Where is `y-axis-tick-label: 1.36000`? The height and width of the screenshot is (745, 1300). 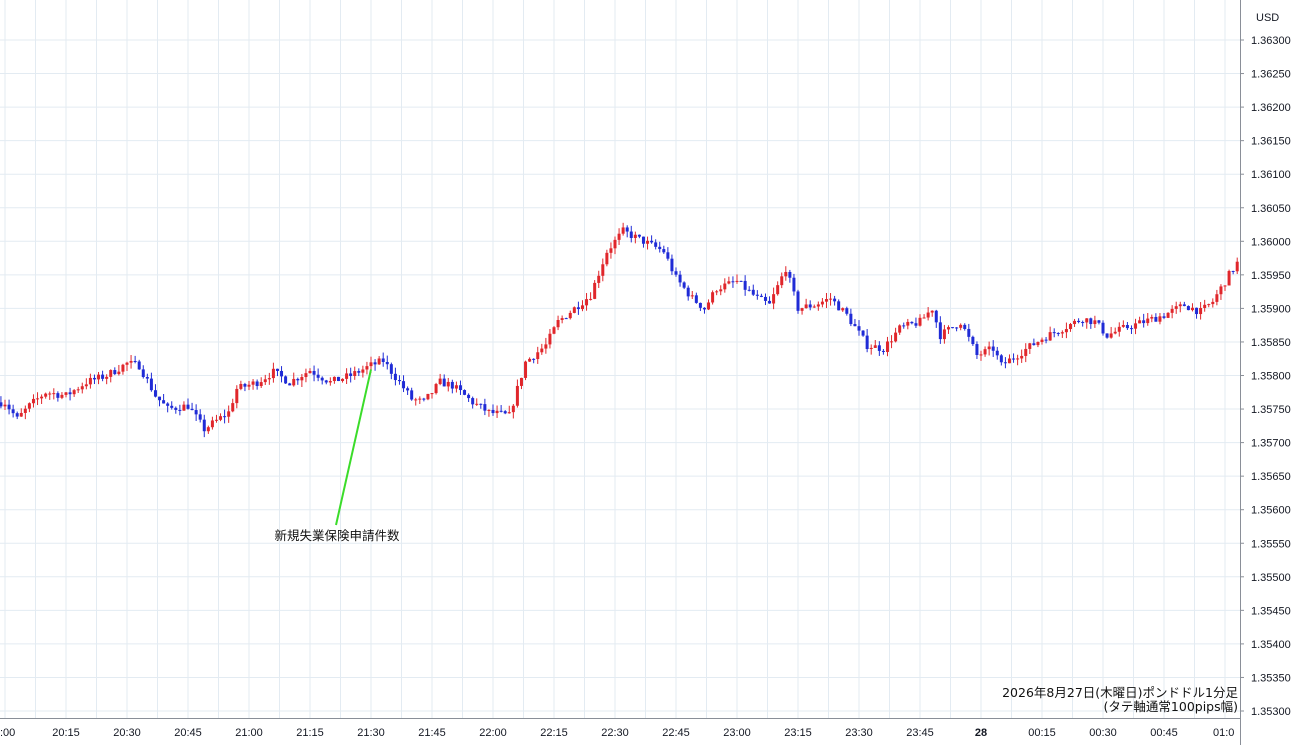 y-axis-tick-label: 1.36000 is located at coordinates (1271, 242).